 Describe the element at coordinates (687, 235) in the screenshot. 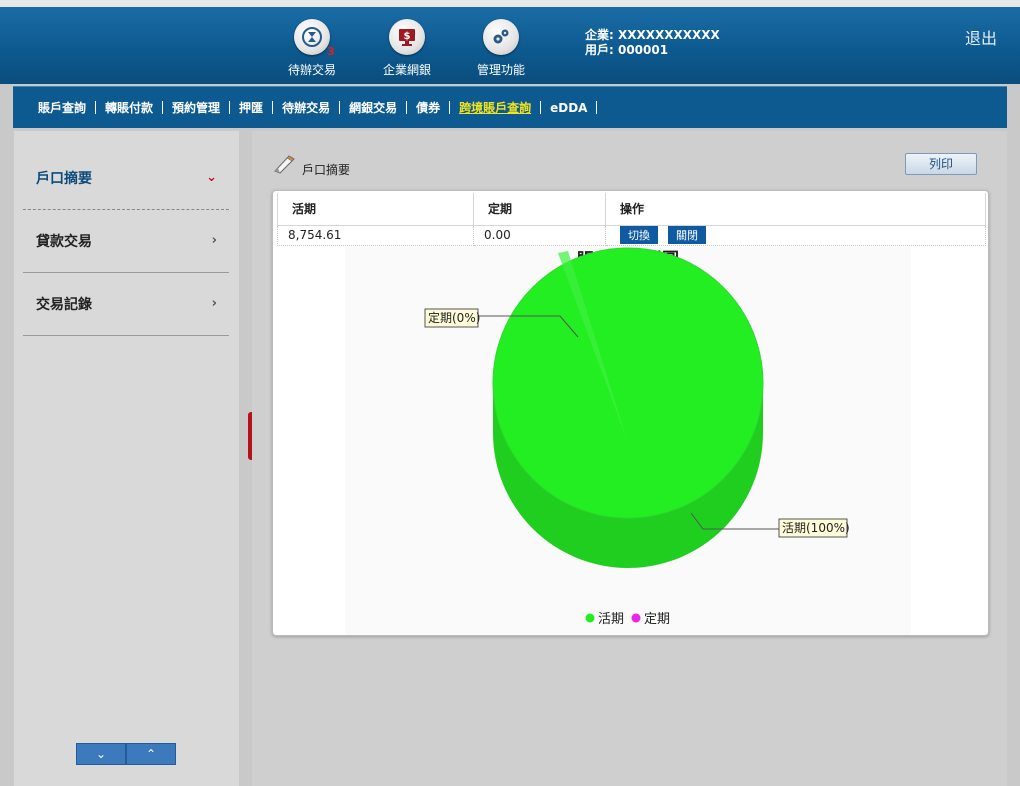

I see `close-button: 關閉` at that location.